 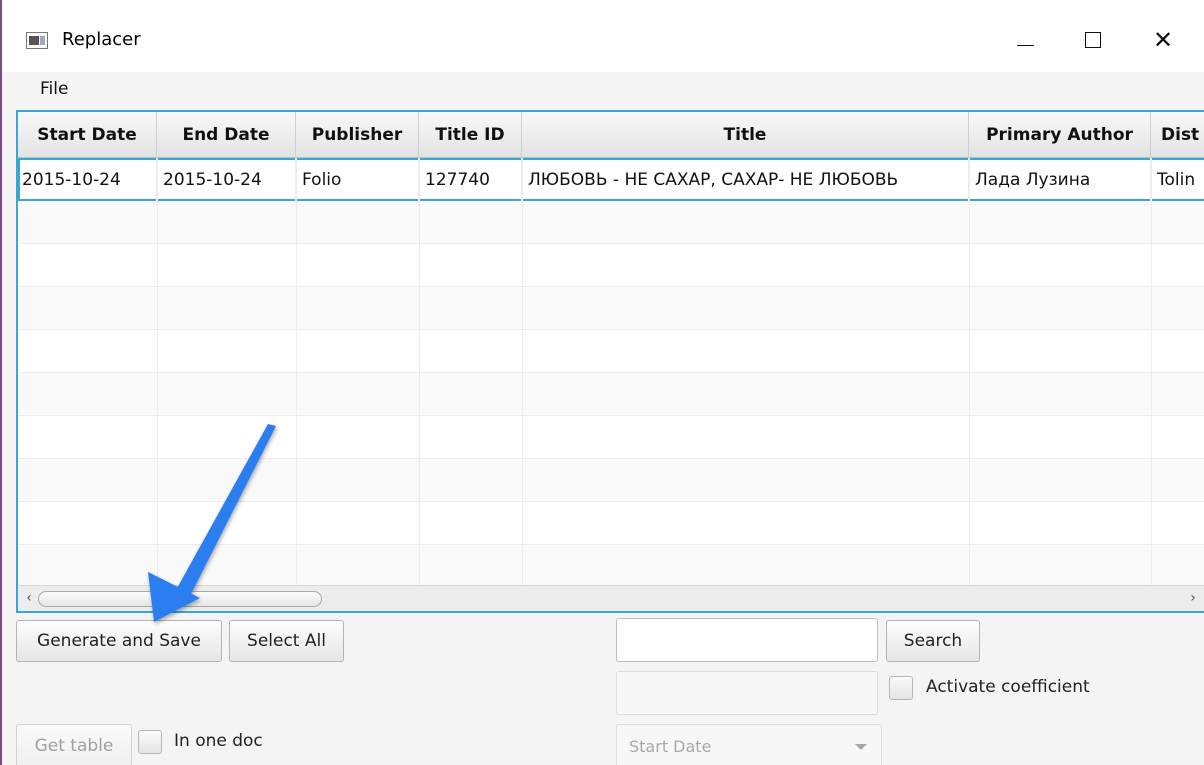 What do you see at coordinates (1060, 135) in the screenshot?
I see `column-header-primary-author: Primary Author` at bounding box center [1060, 135].